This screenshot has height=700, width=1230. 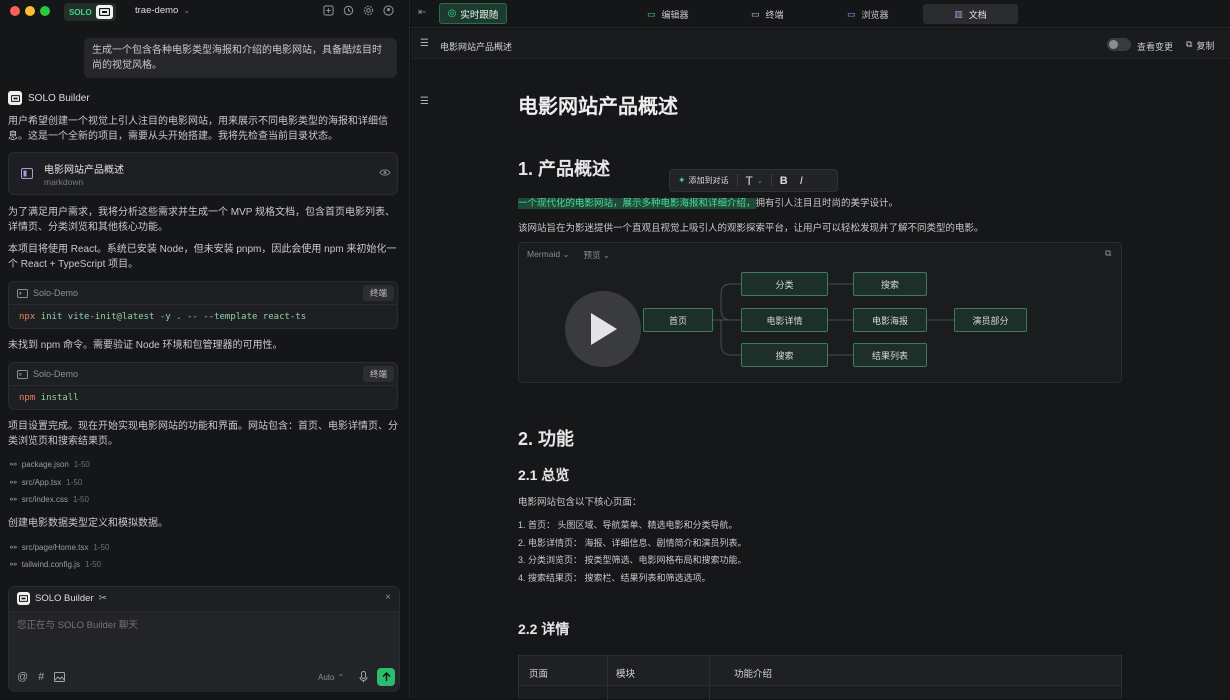 I want to click on assistant-message-4: 未找到 npm 命令。需要验证 Node 环境和包管理器的可用性。, so click(x=145, y=345).